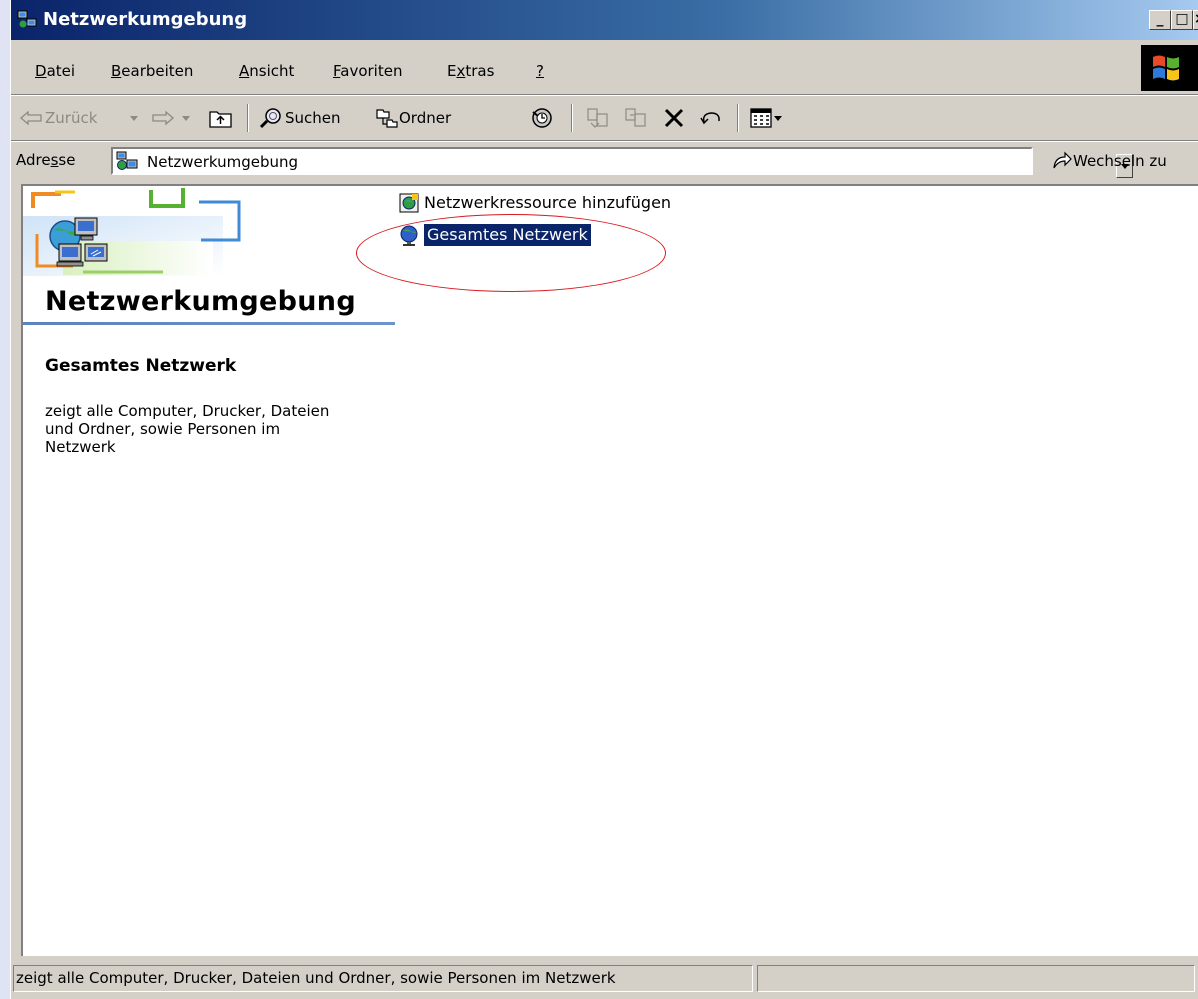 The width and height of the screenshot is (1198, 999). I want to click on address-bar: Adresse Netzwerkumgebung Wechseln zu, so click(604, 162).